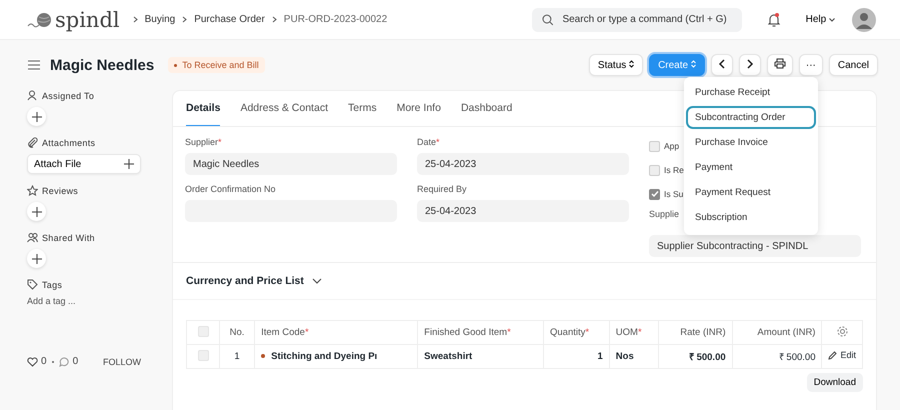 The image size is (900, 410). I want to click on download-button: Download, so click(834, 382).